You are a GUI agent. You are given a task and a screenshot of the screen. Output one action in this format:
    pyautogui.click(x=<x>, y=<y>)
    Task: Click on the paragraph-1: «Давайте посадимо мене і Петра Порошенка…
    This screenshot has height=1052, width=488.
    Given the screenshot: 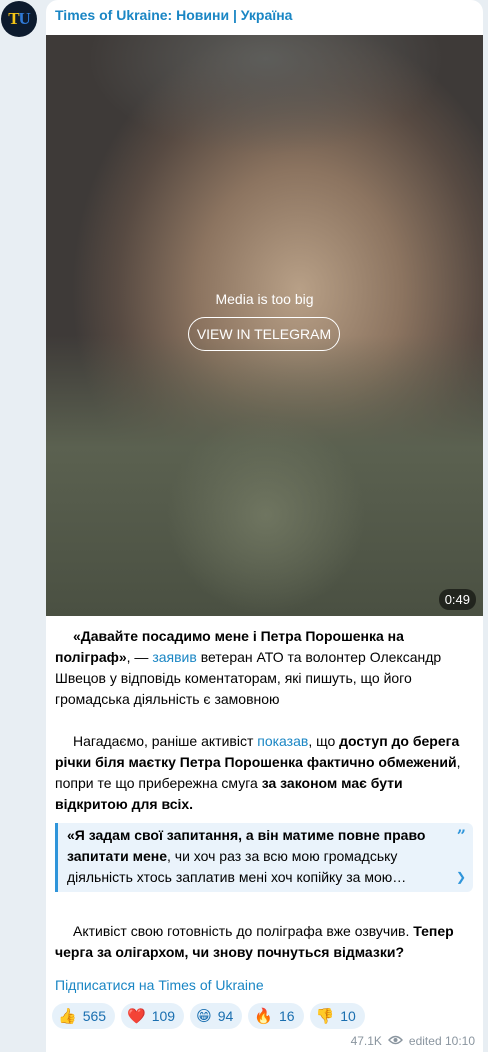 What is the action you would take?
    pyautogui.click(x=248, y=667)
    